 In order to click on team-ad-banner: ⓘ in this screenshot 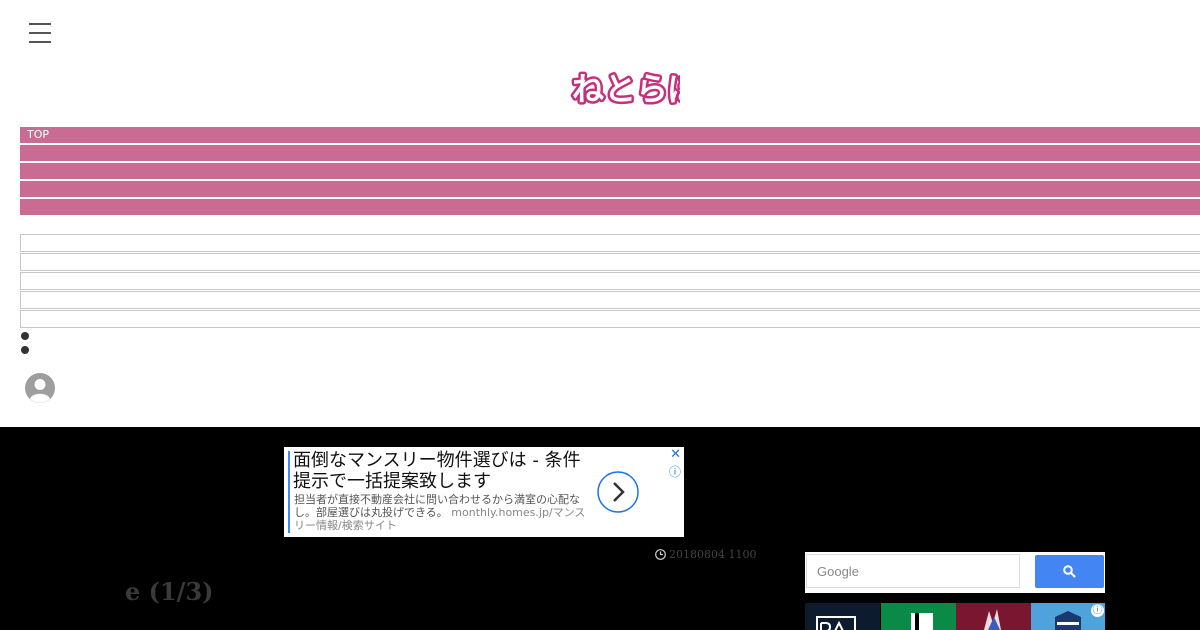, I will do `click(955, 616)`.